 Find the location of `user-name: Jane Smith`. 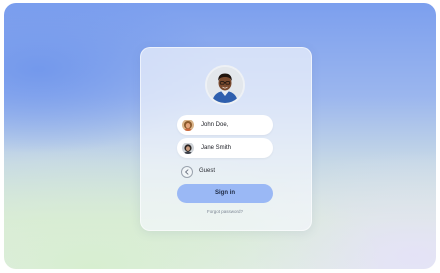

user-name: Jane Smith is located at coordinates (216, 148).